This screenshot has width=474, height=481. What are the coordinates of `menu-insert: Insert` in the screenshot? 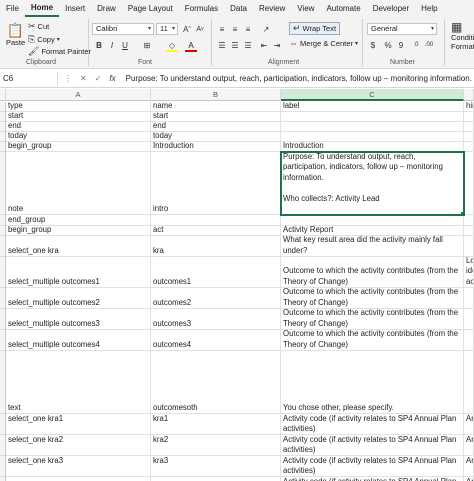 It's located at (75, 8).